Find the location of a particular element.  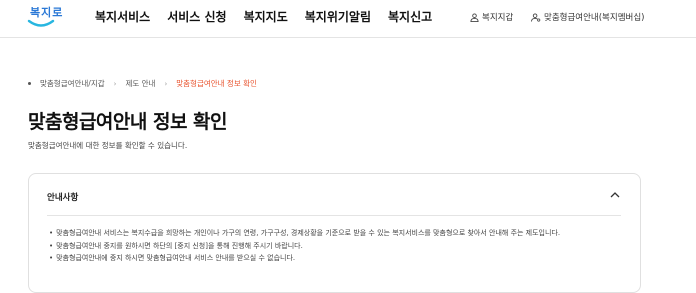

welfare-wallet-link: 복지지갑 is located at coordinates (491, 17).